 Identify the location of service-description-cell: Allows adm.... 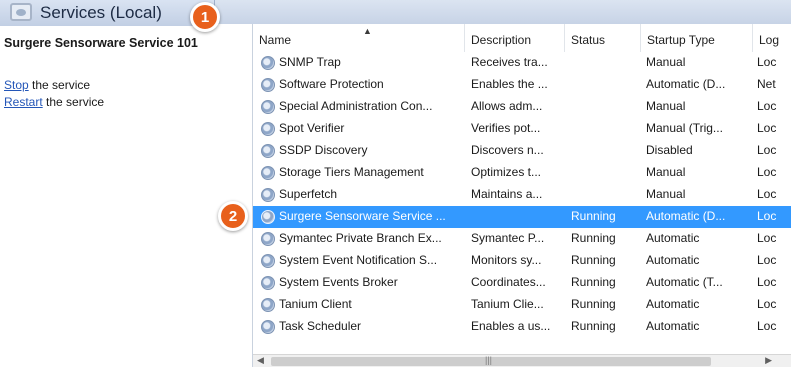
(507, 106).